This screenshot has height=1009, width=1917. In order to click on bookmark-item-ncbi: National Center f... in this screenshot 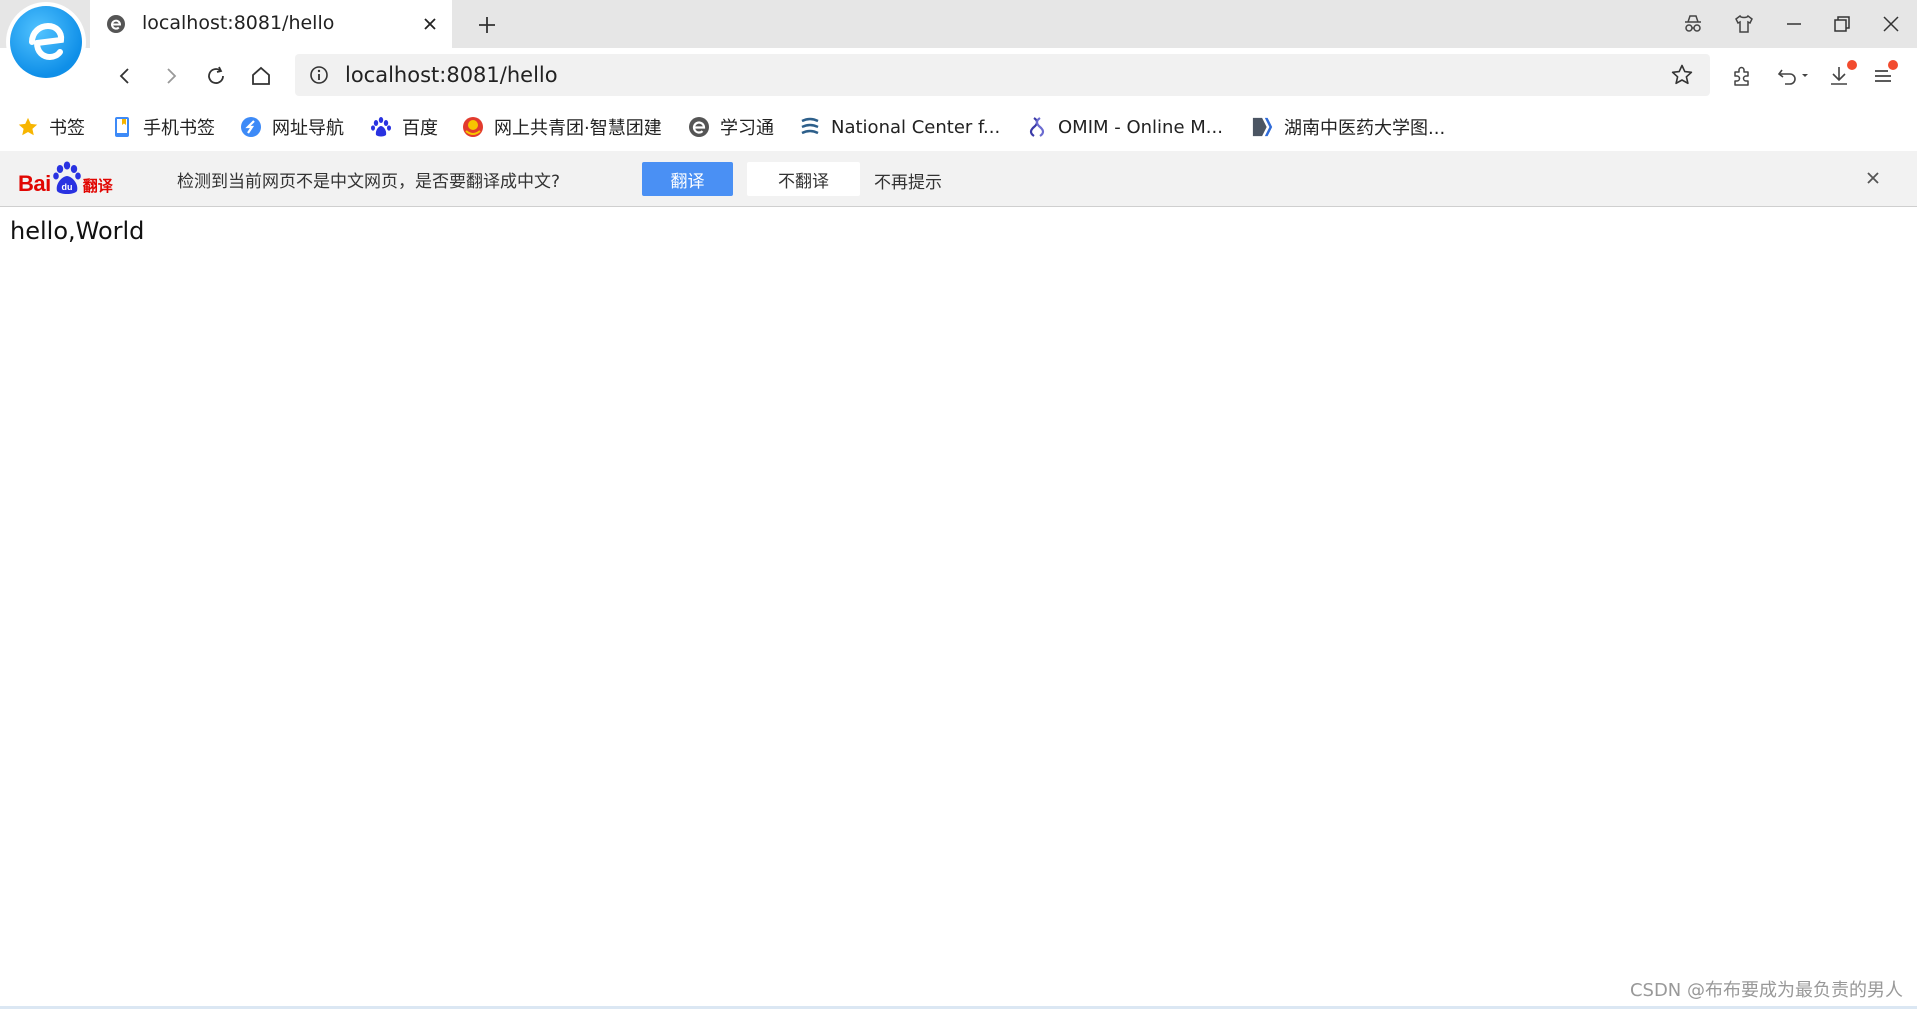, I will do `click(899, 127)`.